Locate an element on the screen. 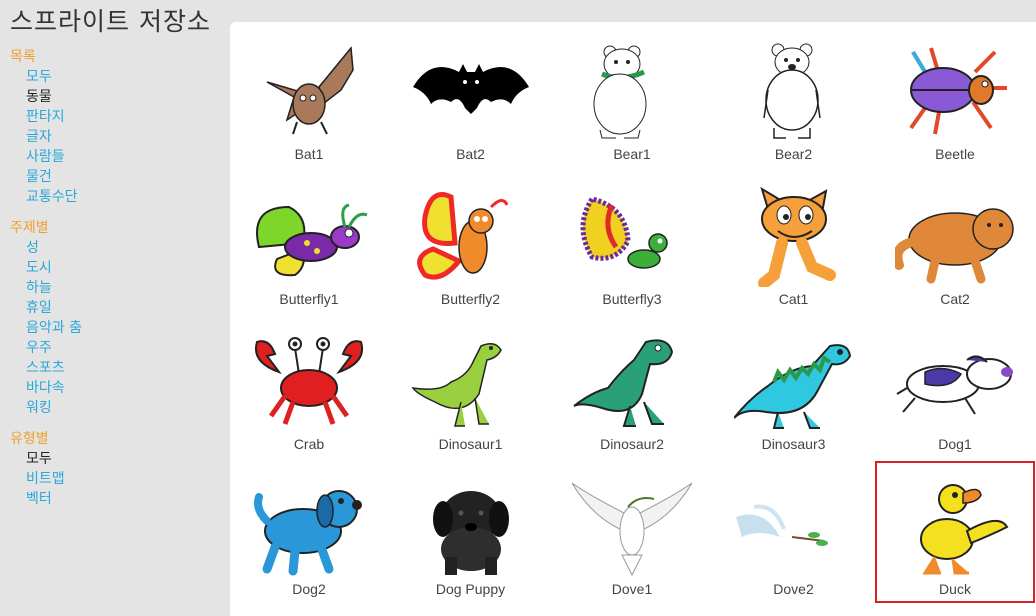 This screenshot has height=616, width=1036. bat2-icon is located at coordinates (471, 92).